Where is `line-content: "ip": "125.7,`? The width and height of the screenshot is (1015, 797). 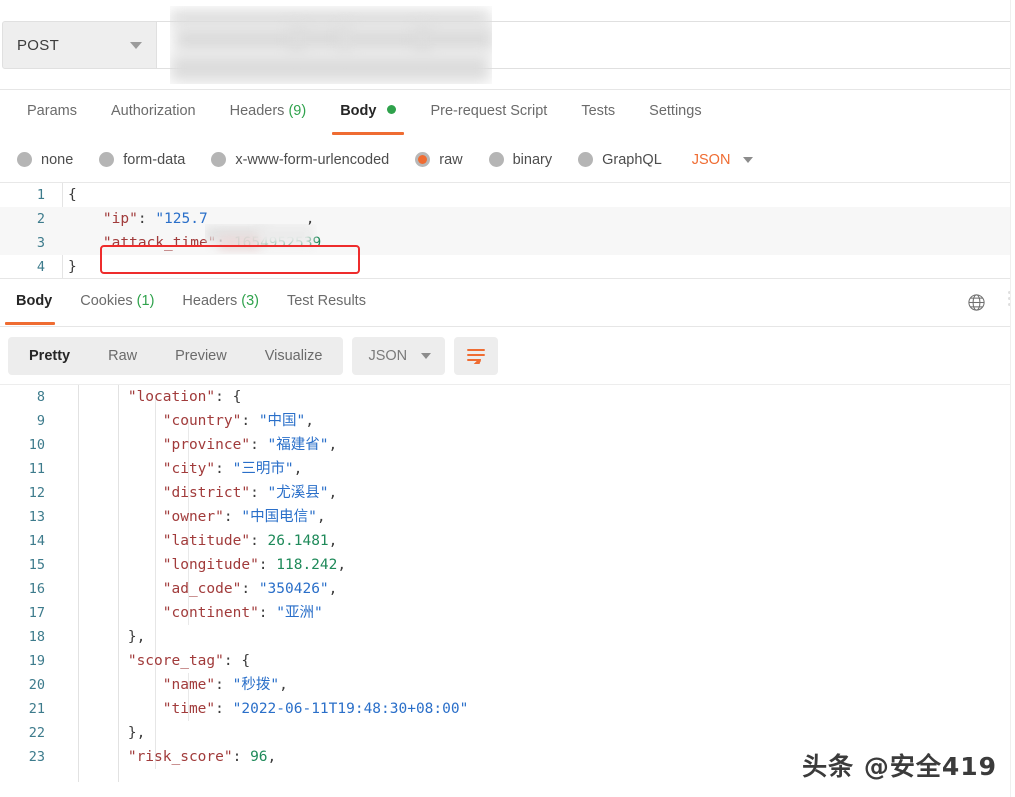
line-content: "ip": "125.7, is located at coordinates (186, 219).